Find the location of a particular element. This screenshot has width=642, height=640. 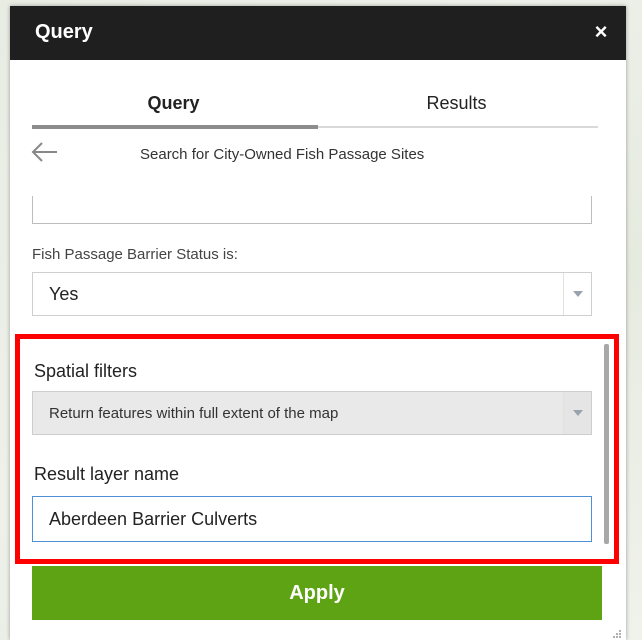

spatial-filters-label: Spatial filters is located at coordinates (86, 371).